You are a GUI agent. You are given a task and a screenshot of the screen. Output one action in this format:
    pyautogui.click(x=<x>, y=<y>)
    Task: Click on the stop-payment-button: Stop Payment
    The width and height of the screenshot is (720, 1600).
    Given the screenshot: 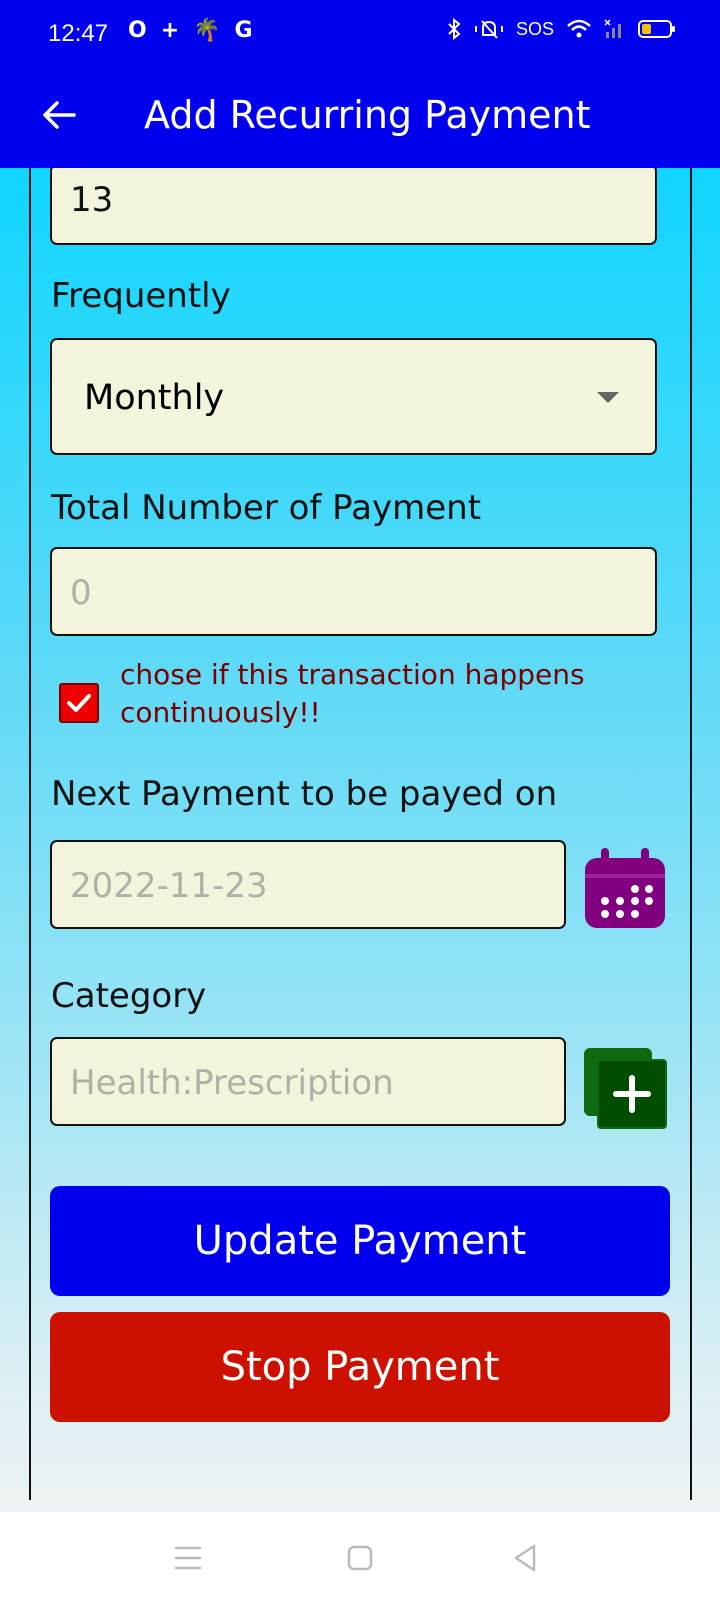 What is the action you would take?
    pyautogui.click(x=360, y=1367)
    